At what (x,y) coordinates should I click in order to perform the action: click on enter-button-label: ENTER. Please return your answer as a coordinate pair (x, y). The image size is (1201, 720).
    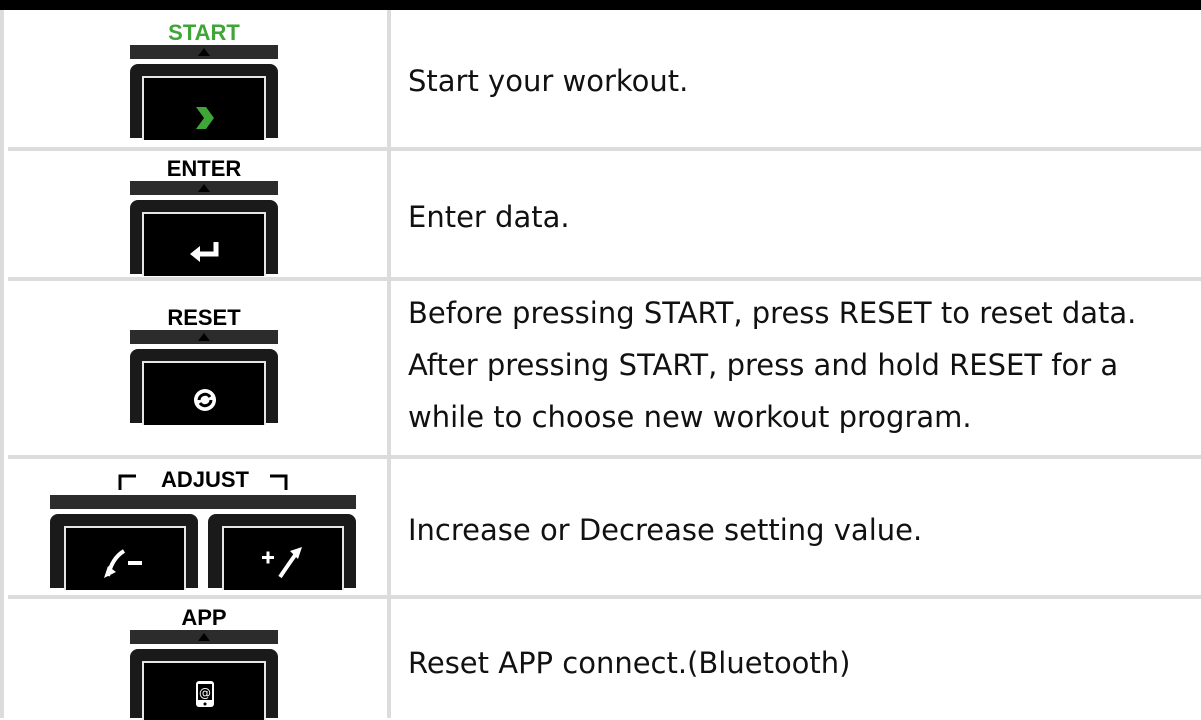
    Looking at the image, I should click on (204, 168).